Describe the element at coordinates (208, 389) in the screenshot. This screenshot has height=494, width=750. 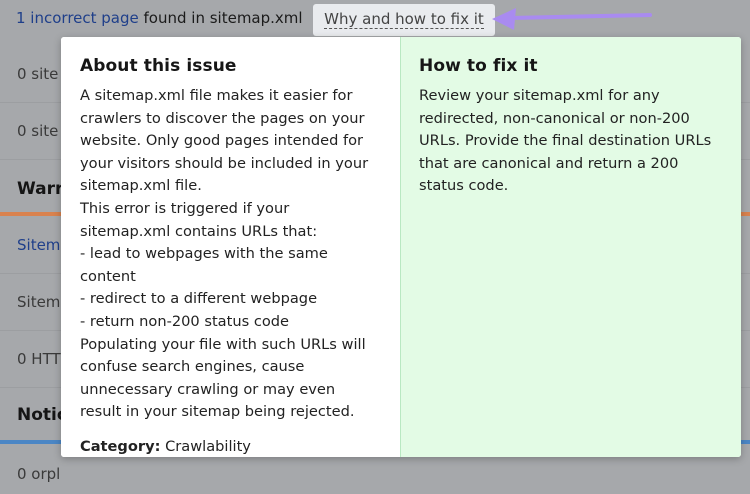
I see `text-line: unnecessary crawling or may even` at that location.